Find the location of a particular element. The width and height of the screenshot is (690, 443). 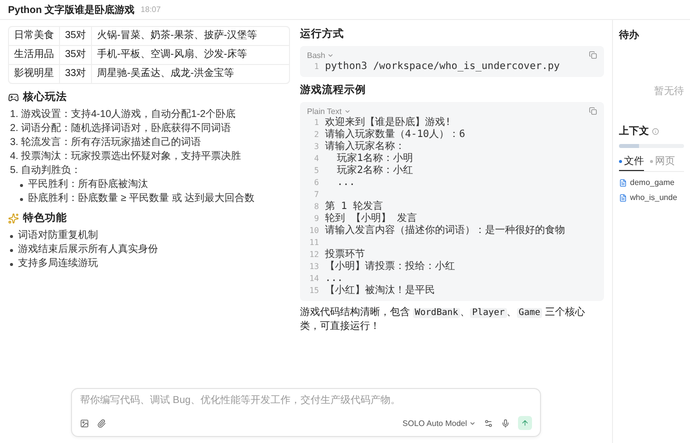

line-number: 3 is located at coordinates (316, 147).